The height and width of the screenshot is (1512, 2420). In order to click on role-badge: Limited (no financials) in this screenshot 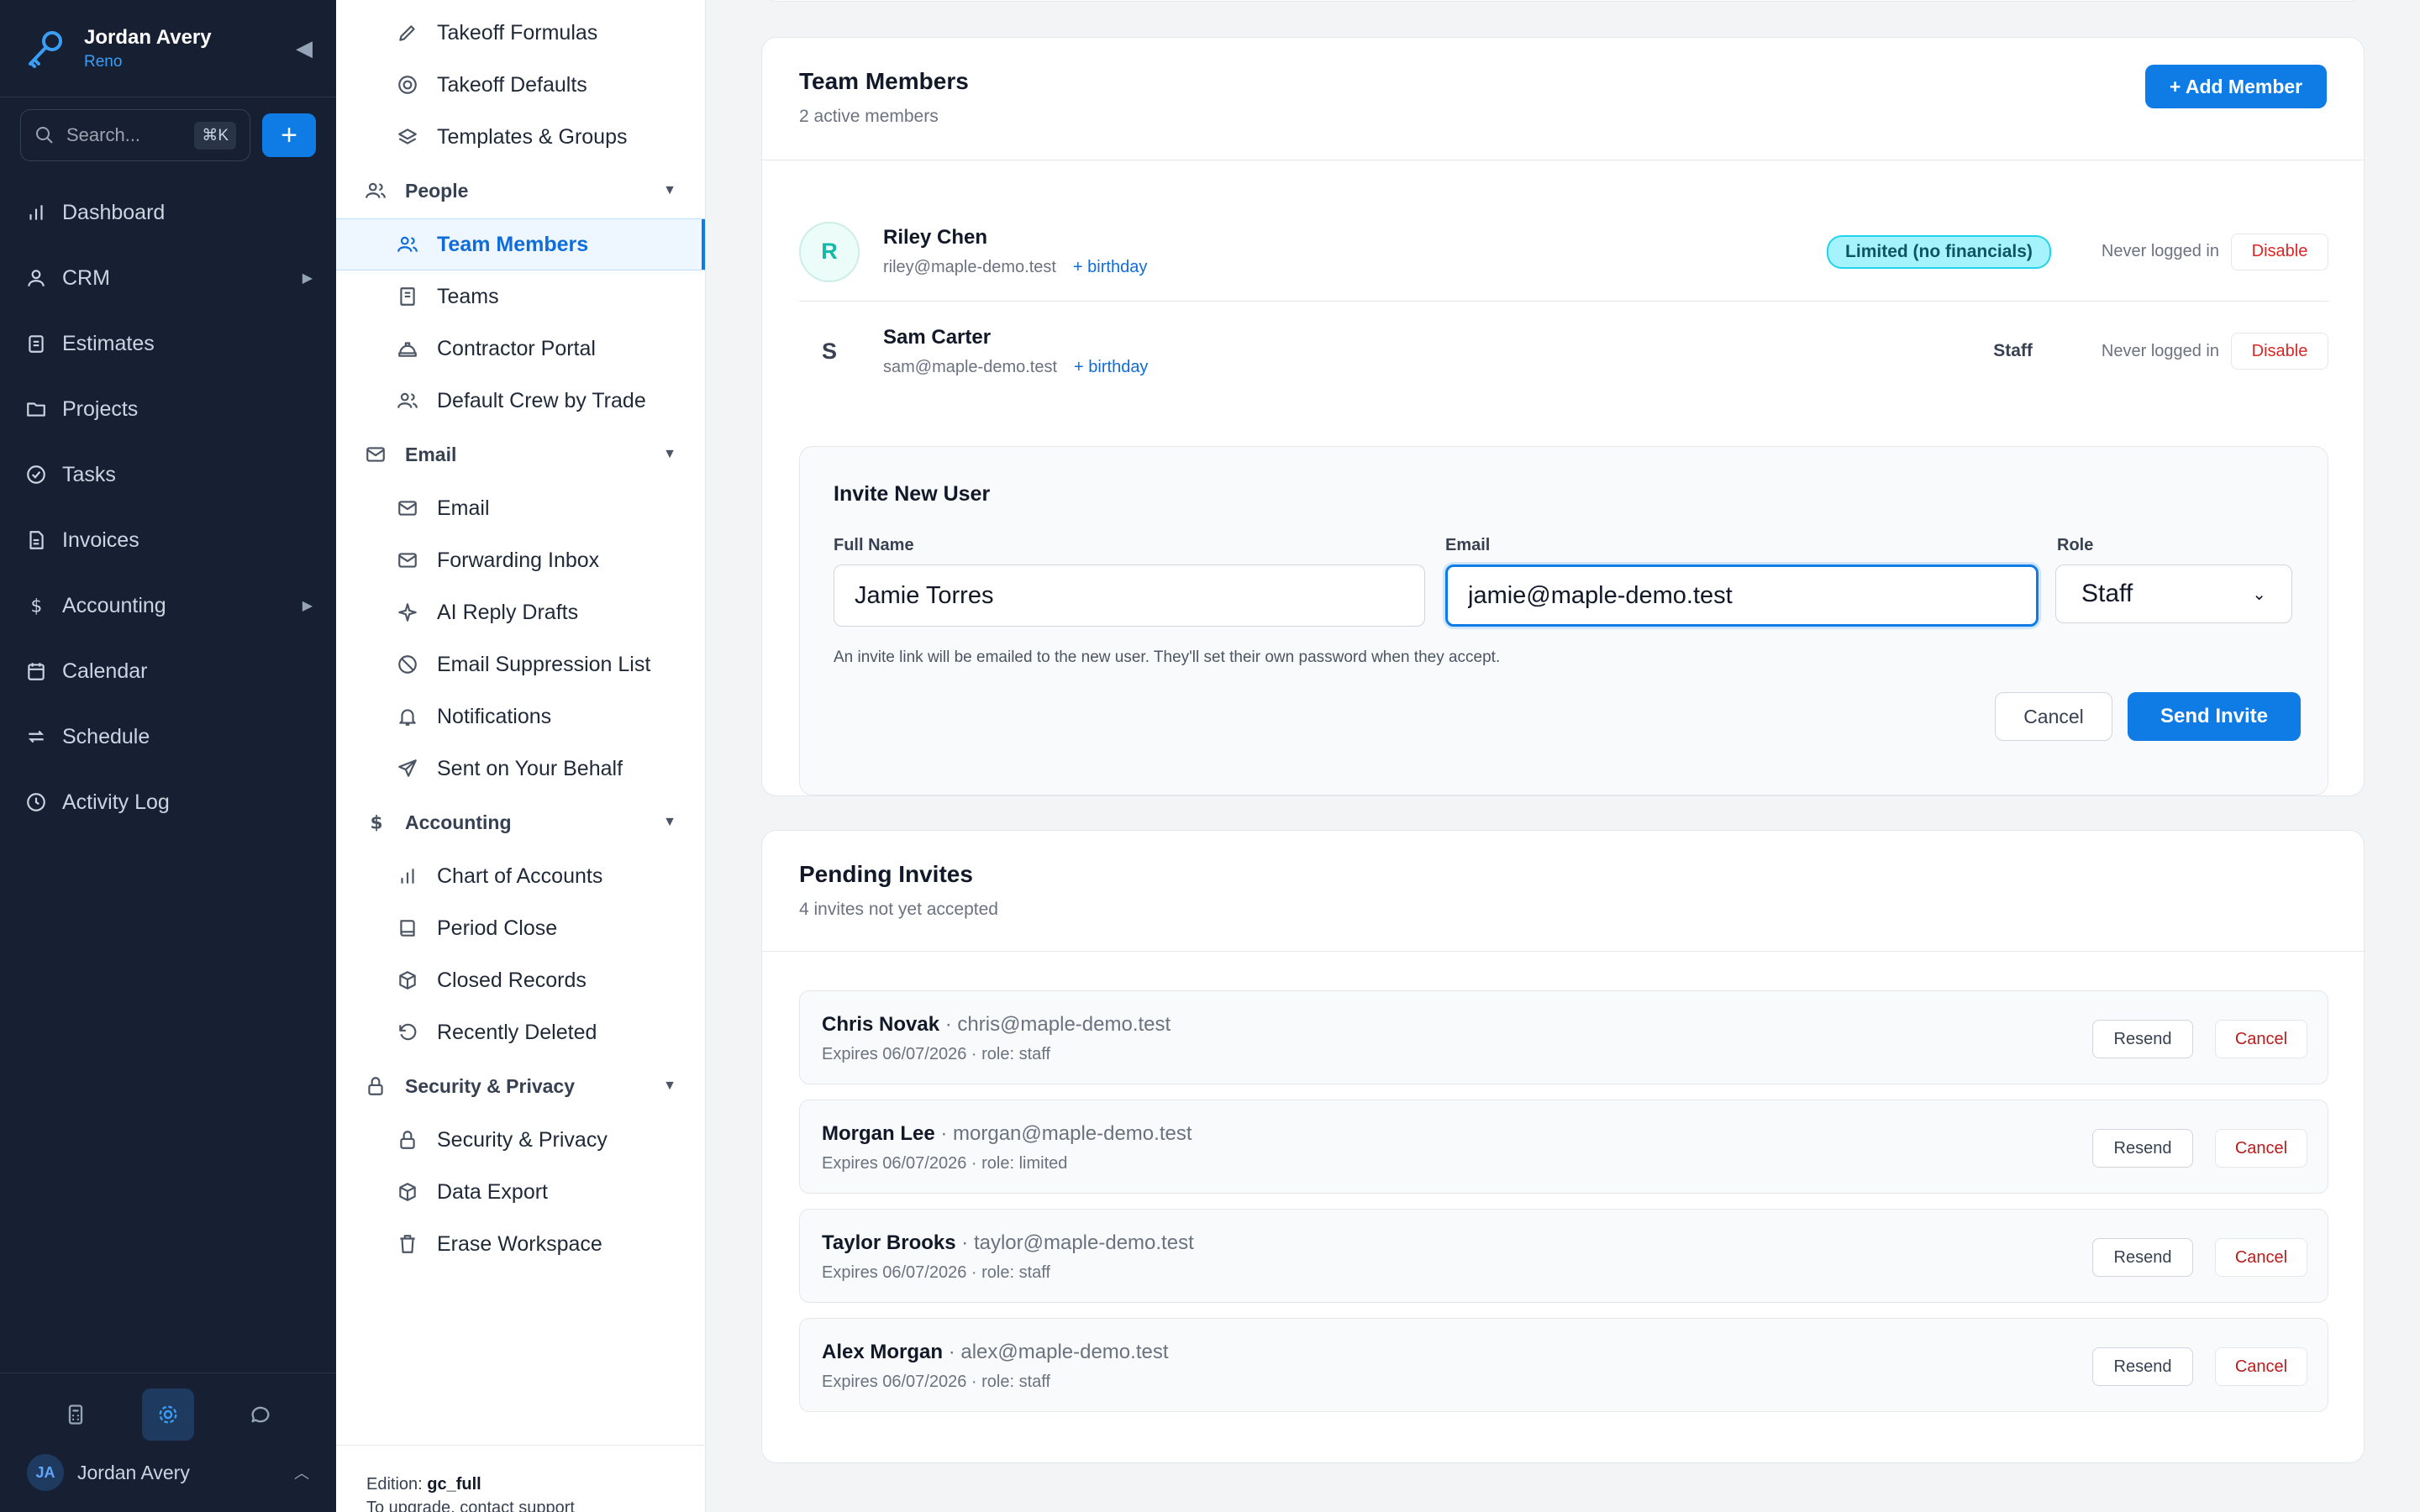, I will do `click(1939, 251)`.